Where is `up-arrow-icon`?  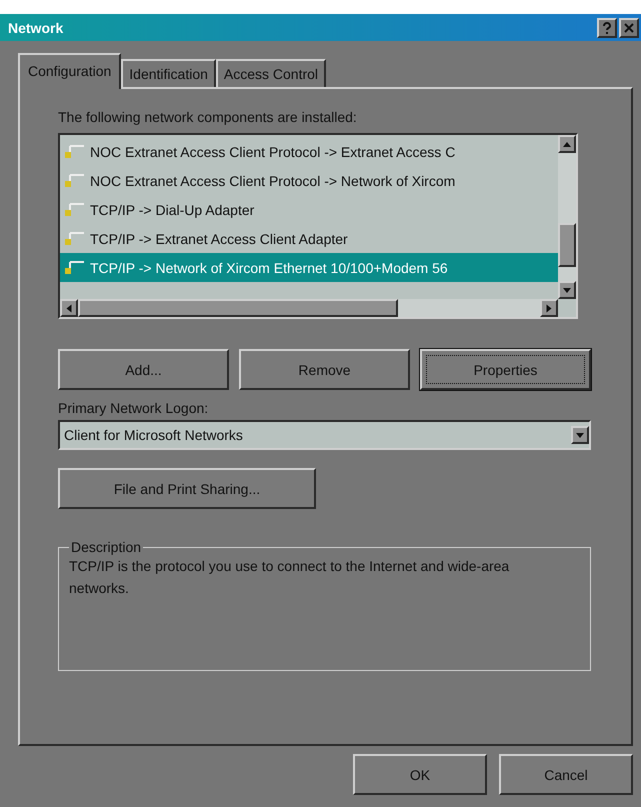
up-arrow-icon is located at coordinates (567, 144).